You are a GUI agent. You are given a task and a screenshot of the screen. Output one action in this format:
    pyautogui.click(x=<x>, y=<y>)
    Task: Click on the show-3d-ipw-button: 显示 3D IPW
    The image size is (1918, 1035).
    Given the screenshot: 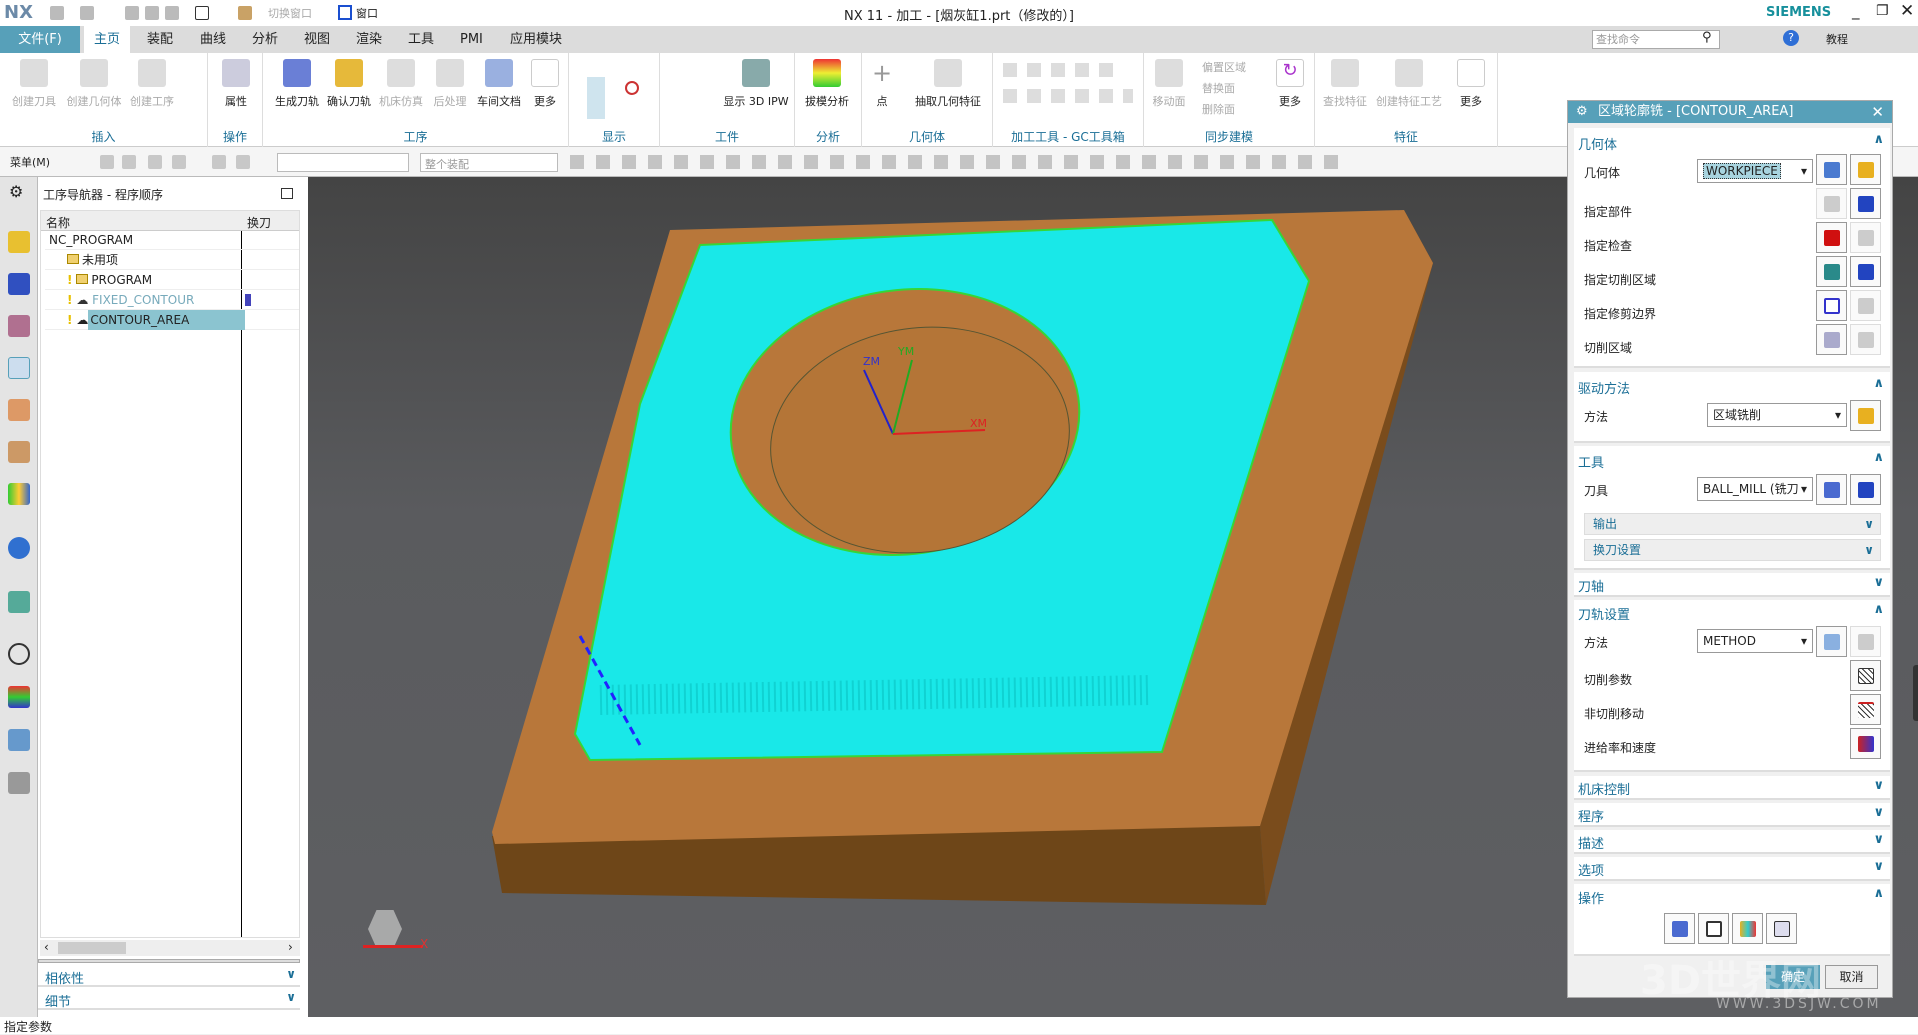 What is the action you would take?
    pyautogui.click(x=756, y=84)
    